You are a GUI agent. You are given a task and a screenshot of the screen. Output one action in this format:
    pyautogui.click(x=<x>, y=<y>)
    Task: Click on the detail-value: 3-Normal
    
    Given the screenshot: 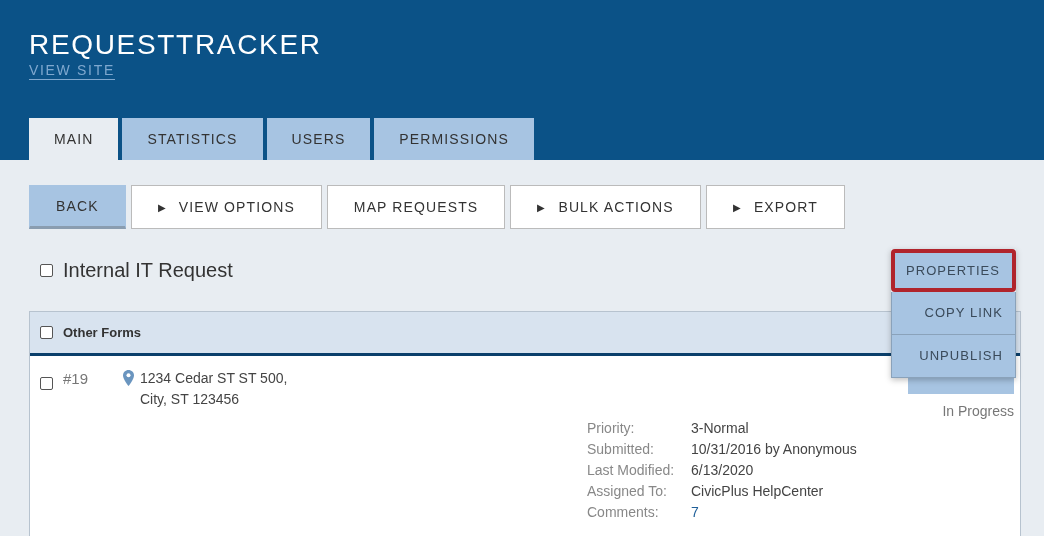 What is the action you would take?
    pyautogui.click(x=720, y=428)
    